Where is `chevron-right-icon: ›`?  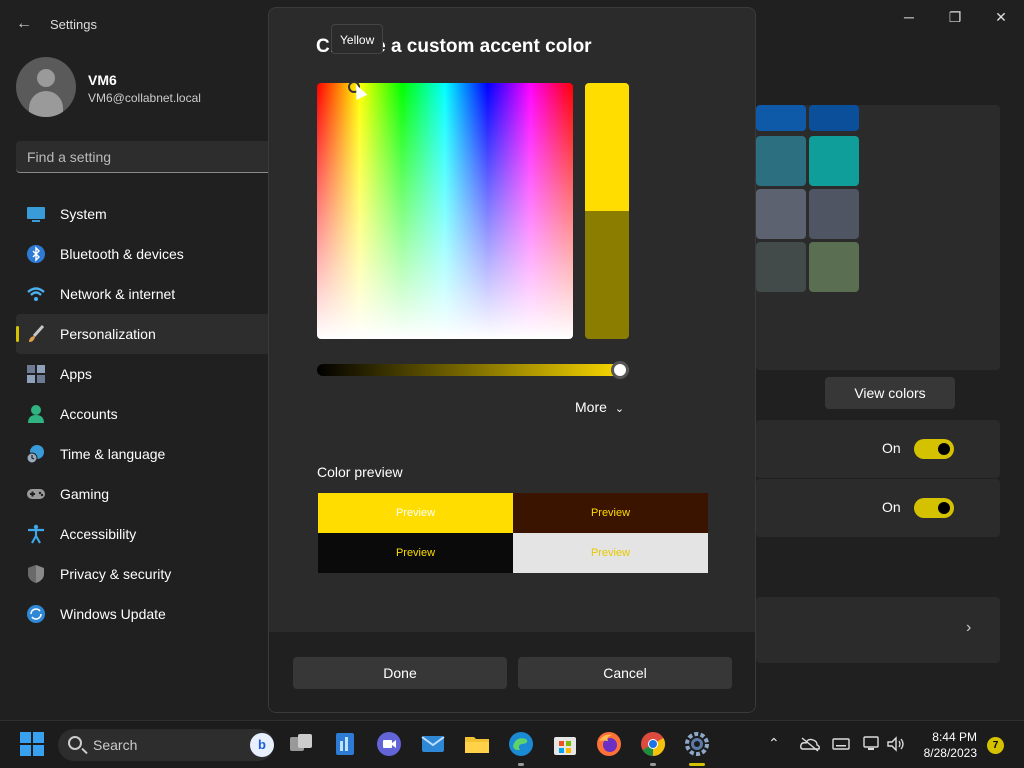 chevron-right-icon: › is located at coordinates (969, 627).